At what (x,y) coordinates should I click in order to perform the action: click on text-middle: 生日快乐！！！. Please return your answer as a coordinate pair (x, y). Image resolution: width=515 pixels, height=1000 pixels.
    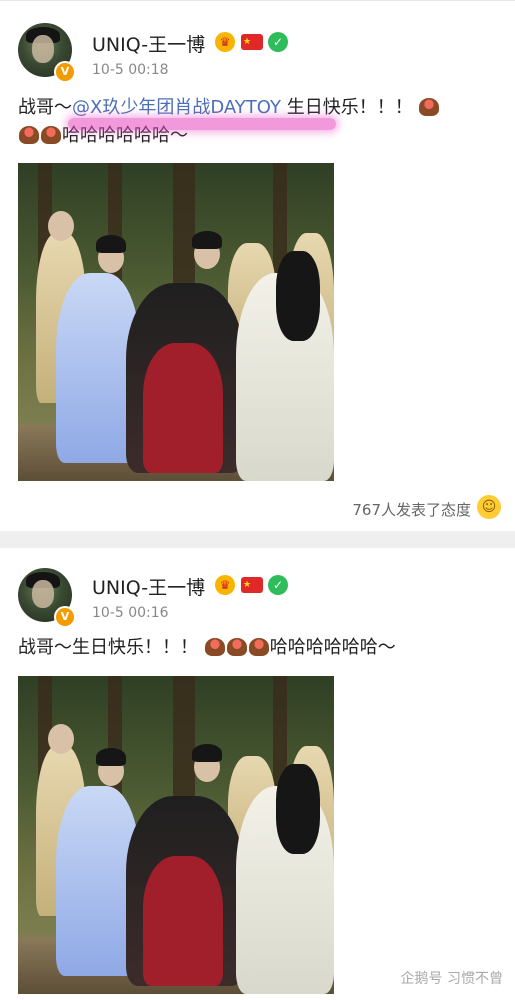
    Looking at the image, I should click on (346, 107).